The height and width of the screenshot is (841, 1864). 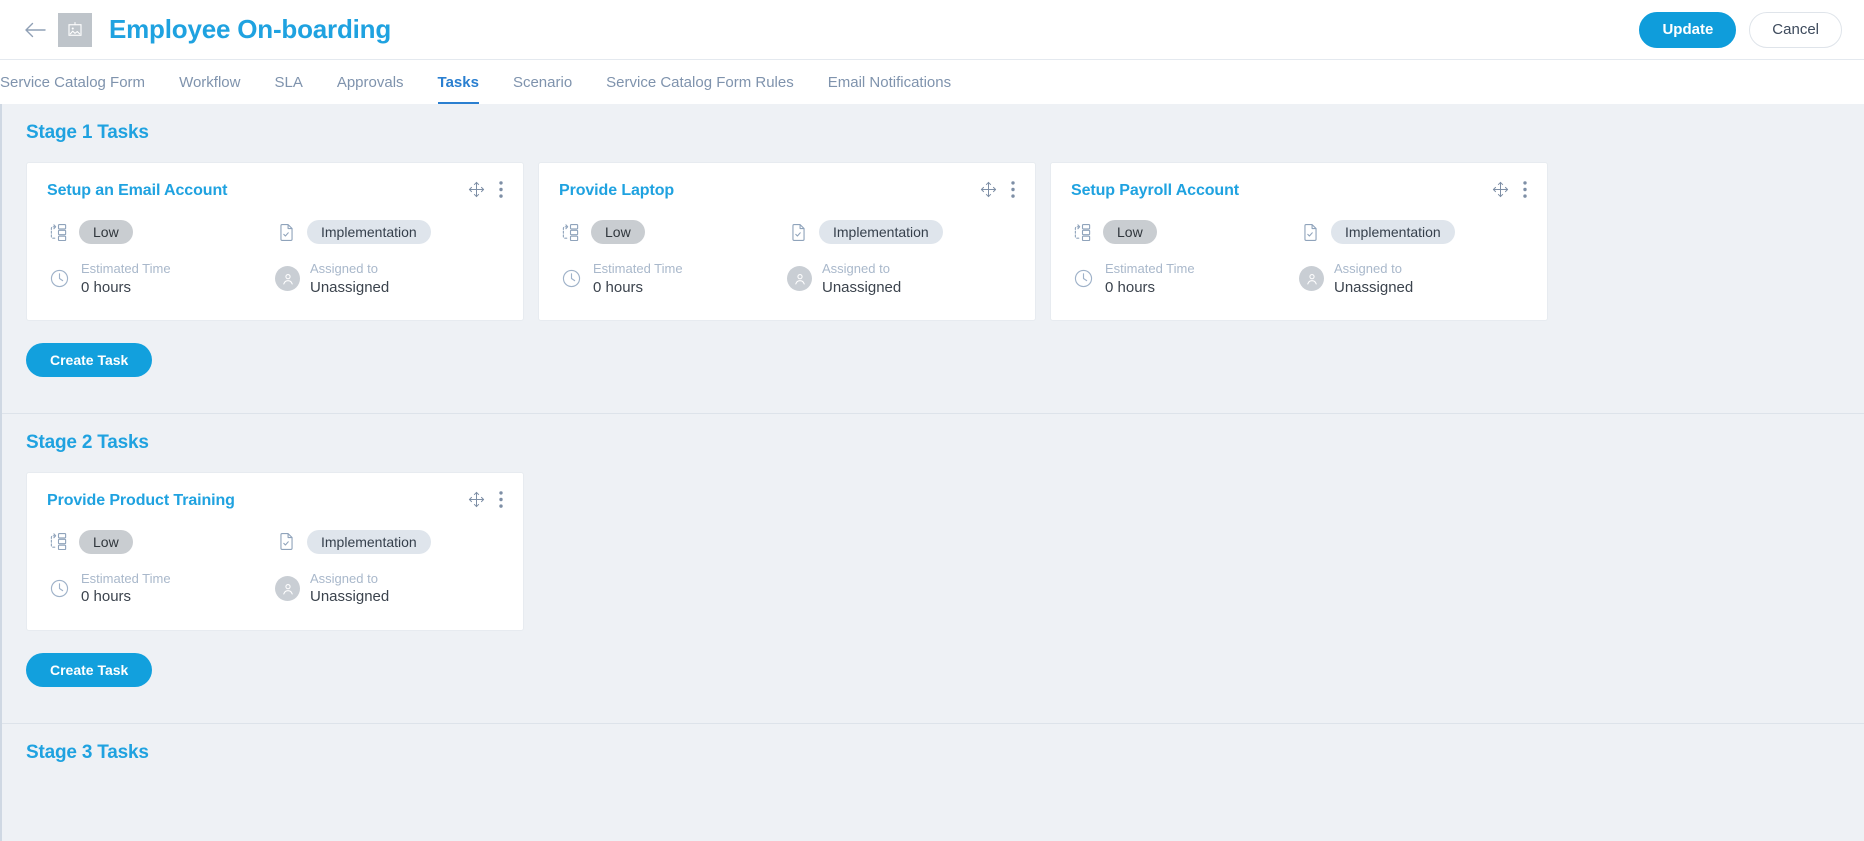 I want to click on stage-empty-area, so click(x=933, y=802).